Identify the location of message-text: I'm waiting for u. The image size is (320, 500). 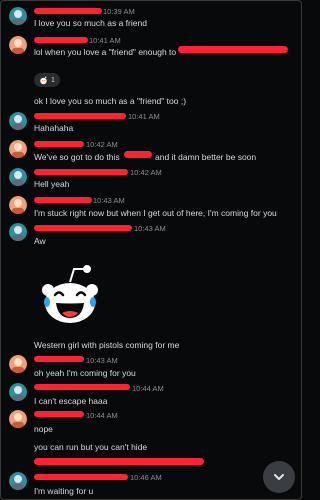
(64, 491).